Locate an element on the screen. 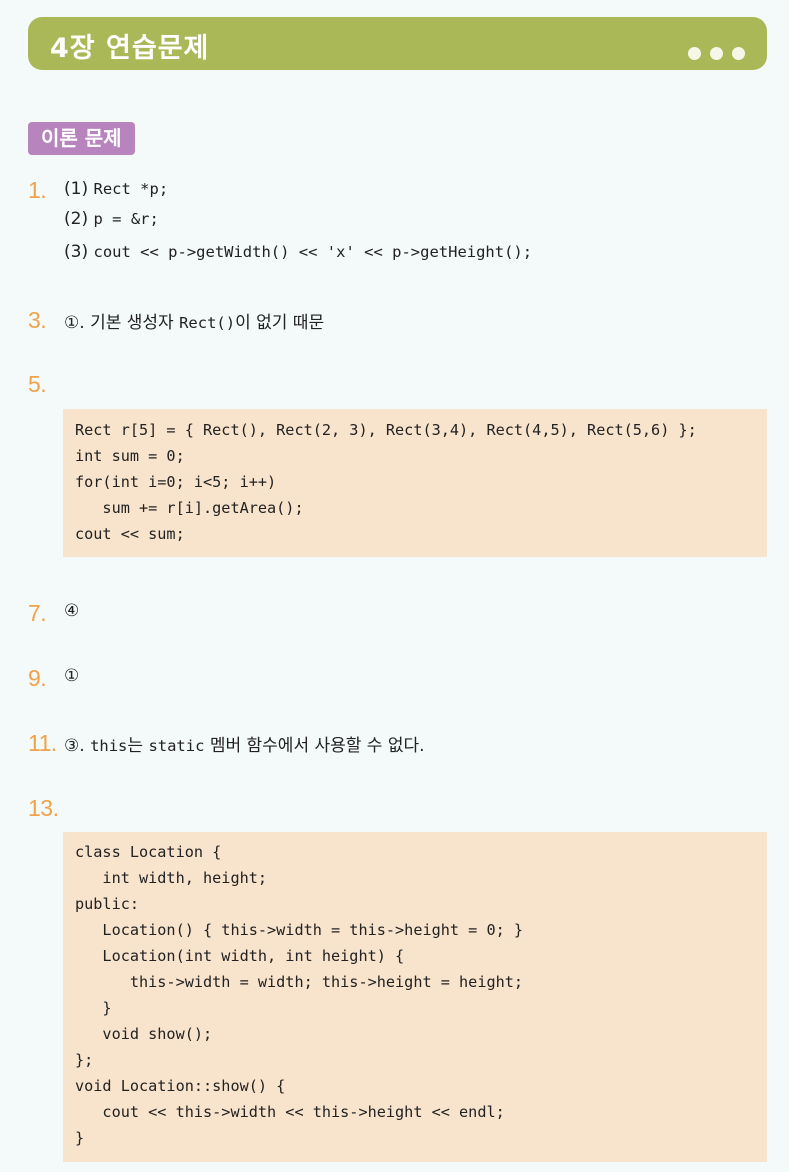 Image resolution: width=789 pixels, height=1172 pixels. q3-marker: ①. is located at coordinates (74, 323).